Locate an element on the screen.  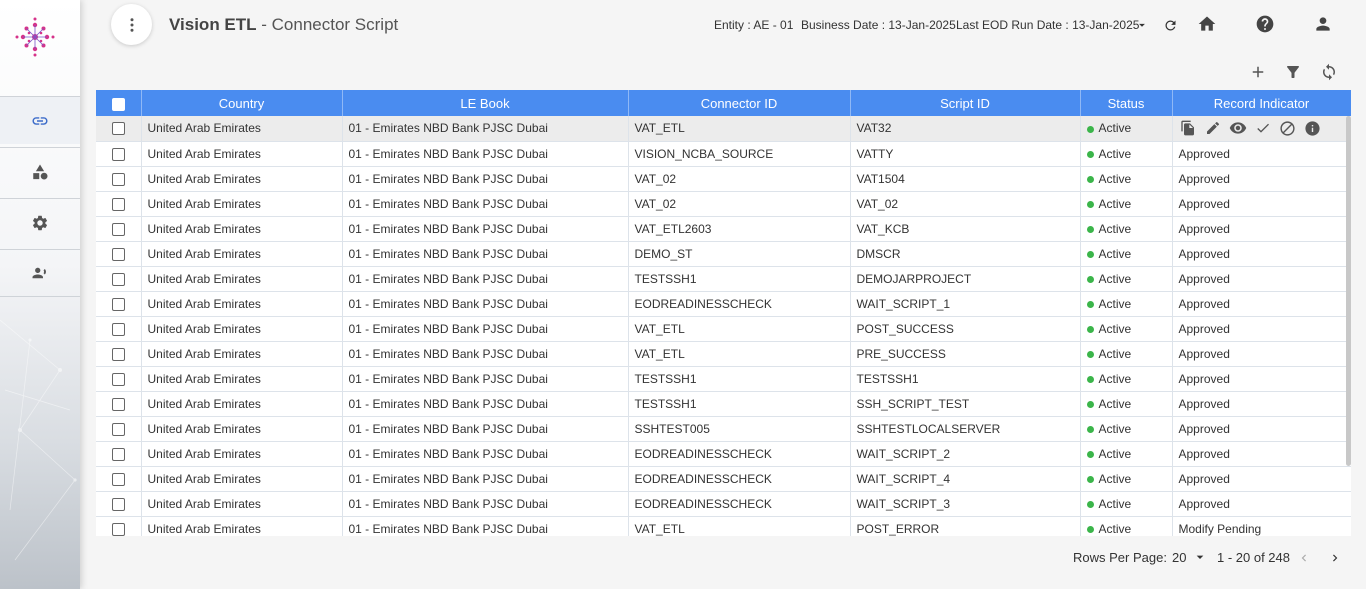
add-button is located at coordinates (1258, 72).